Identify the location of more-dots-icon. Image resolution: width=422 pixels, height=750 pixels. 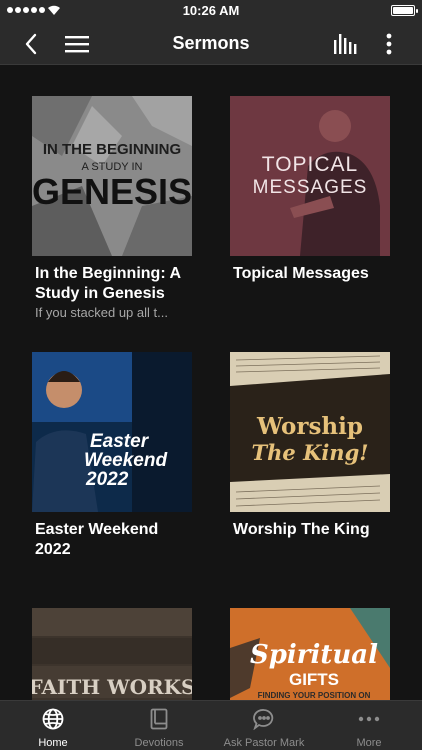
(369, 719).